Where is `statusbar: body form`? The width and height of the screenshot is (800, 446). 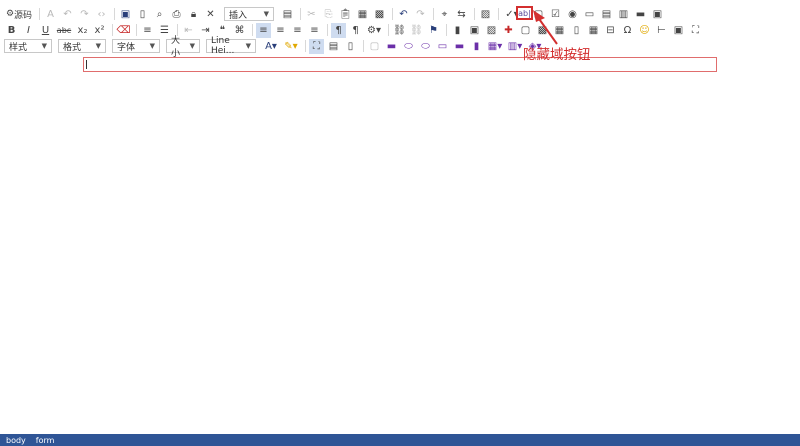
statusbar: body form is located at coordinates (400, 440).